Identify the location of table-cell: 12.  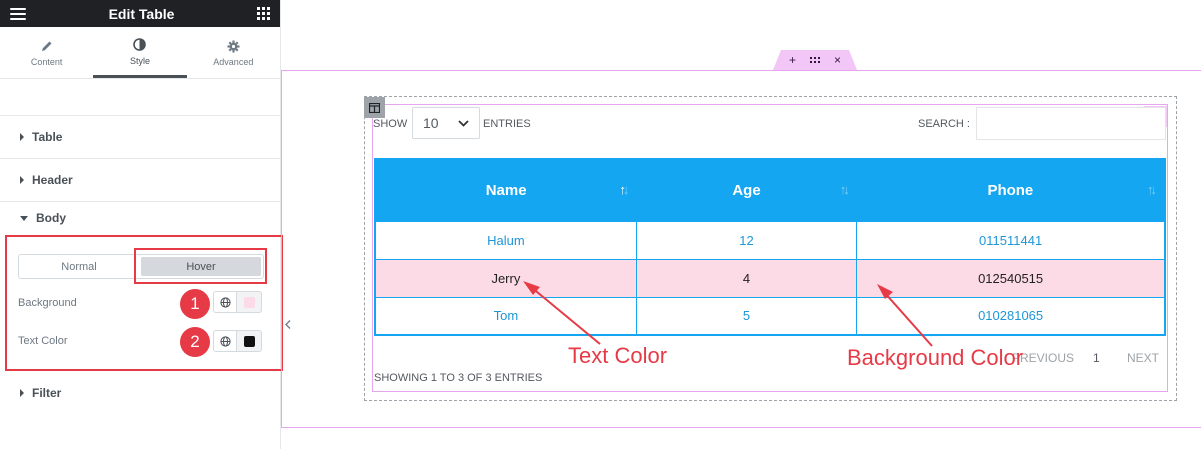
(746, 240).